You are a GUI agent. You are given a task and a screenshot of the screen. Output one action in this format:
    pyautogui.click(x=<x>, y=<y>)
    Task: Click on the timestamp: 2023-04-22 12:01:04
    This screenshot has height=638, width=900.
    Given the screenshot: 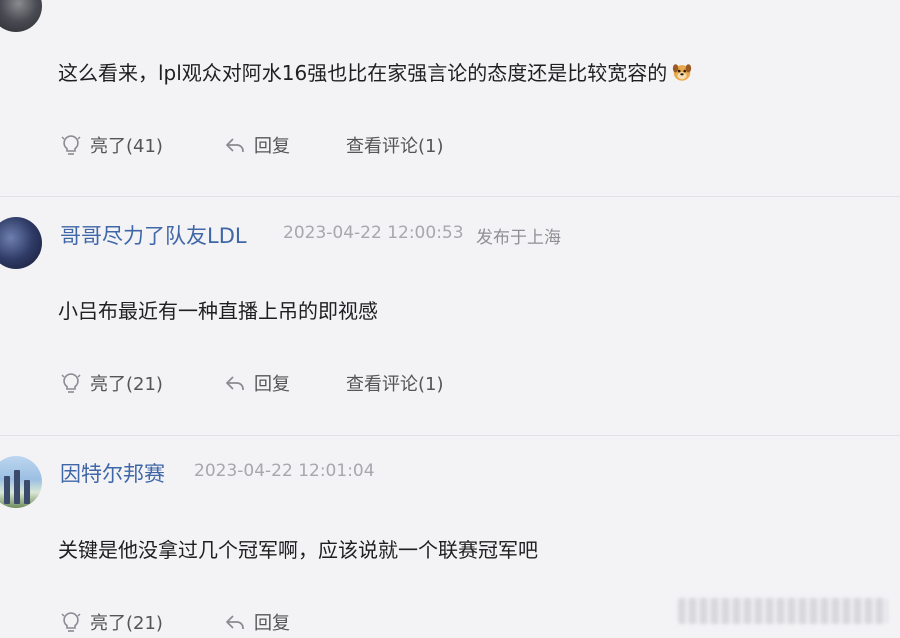 What is the action you would take?
    pyautogui.click(x=284, y=471)
    